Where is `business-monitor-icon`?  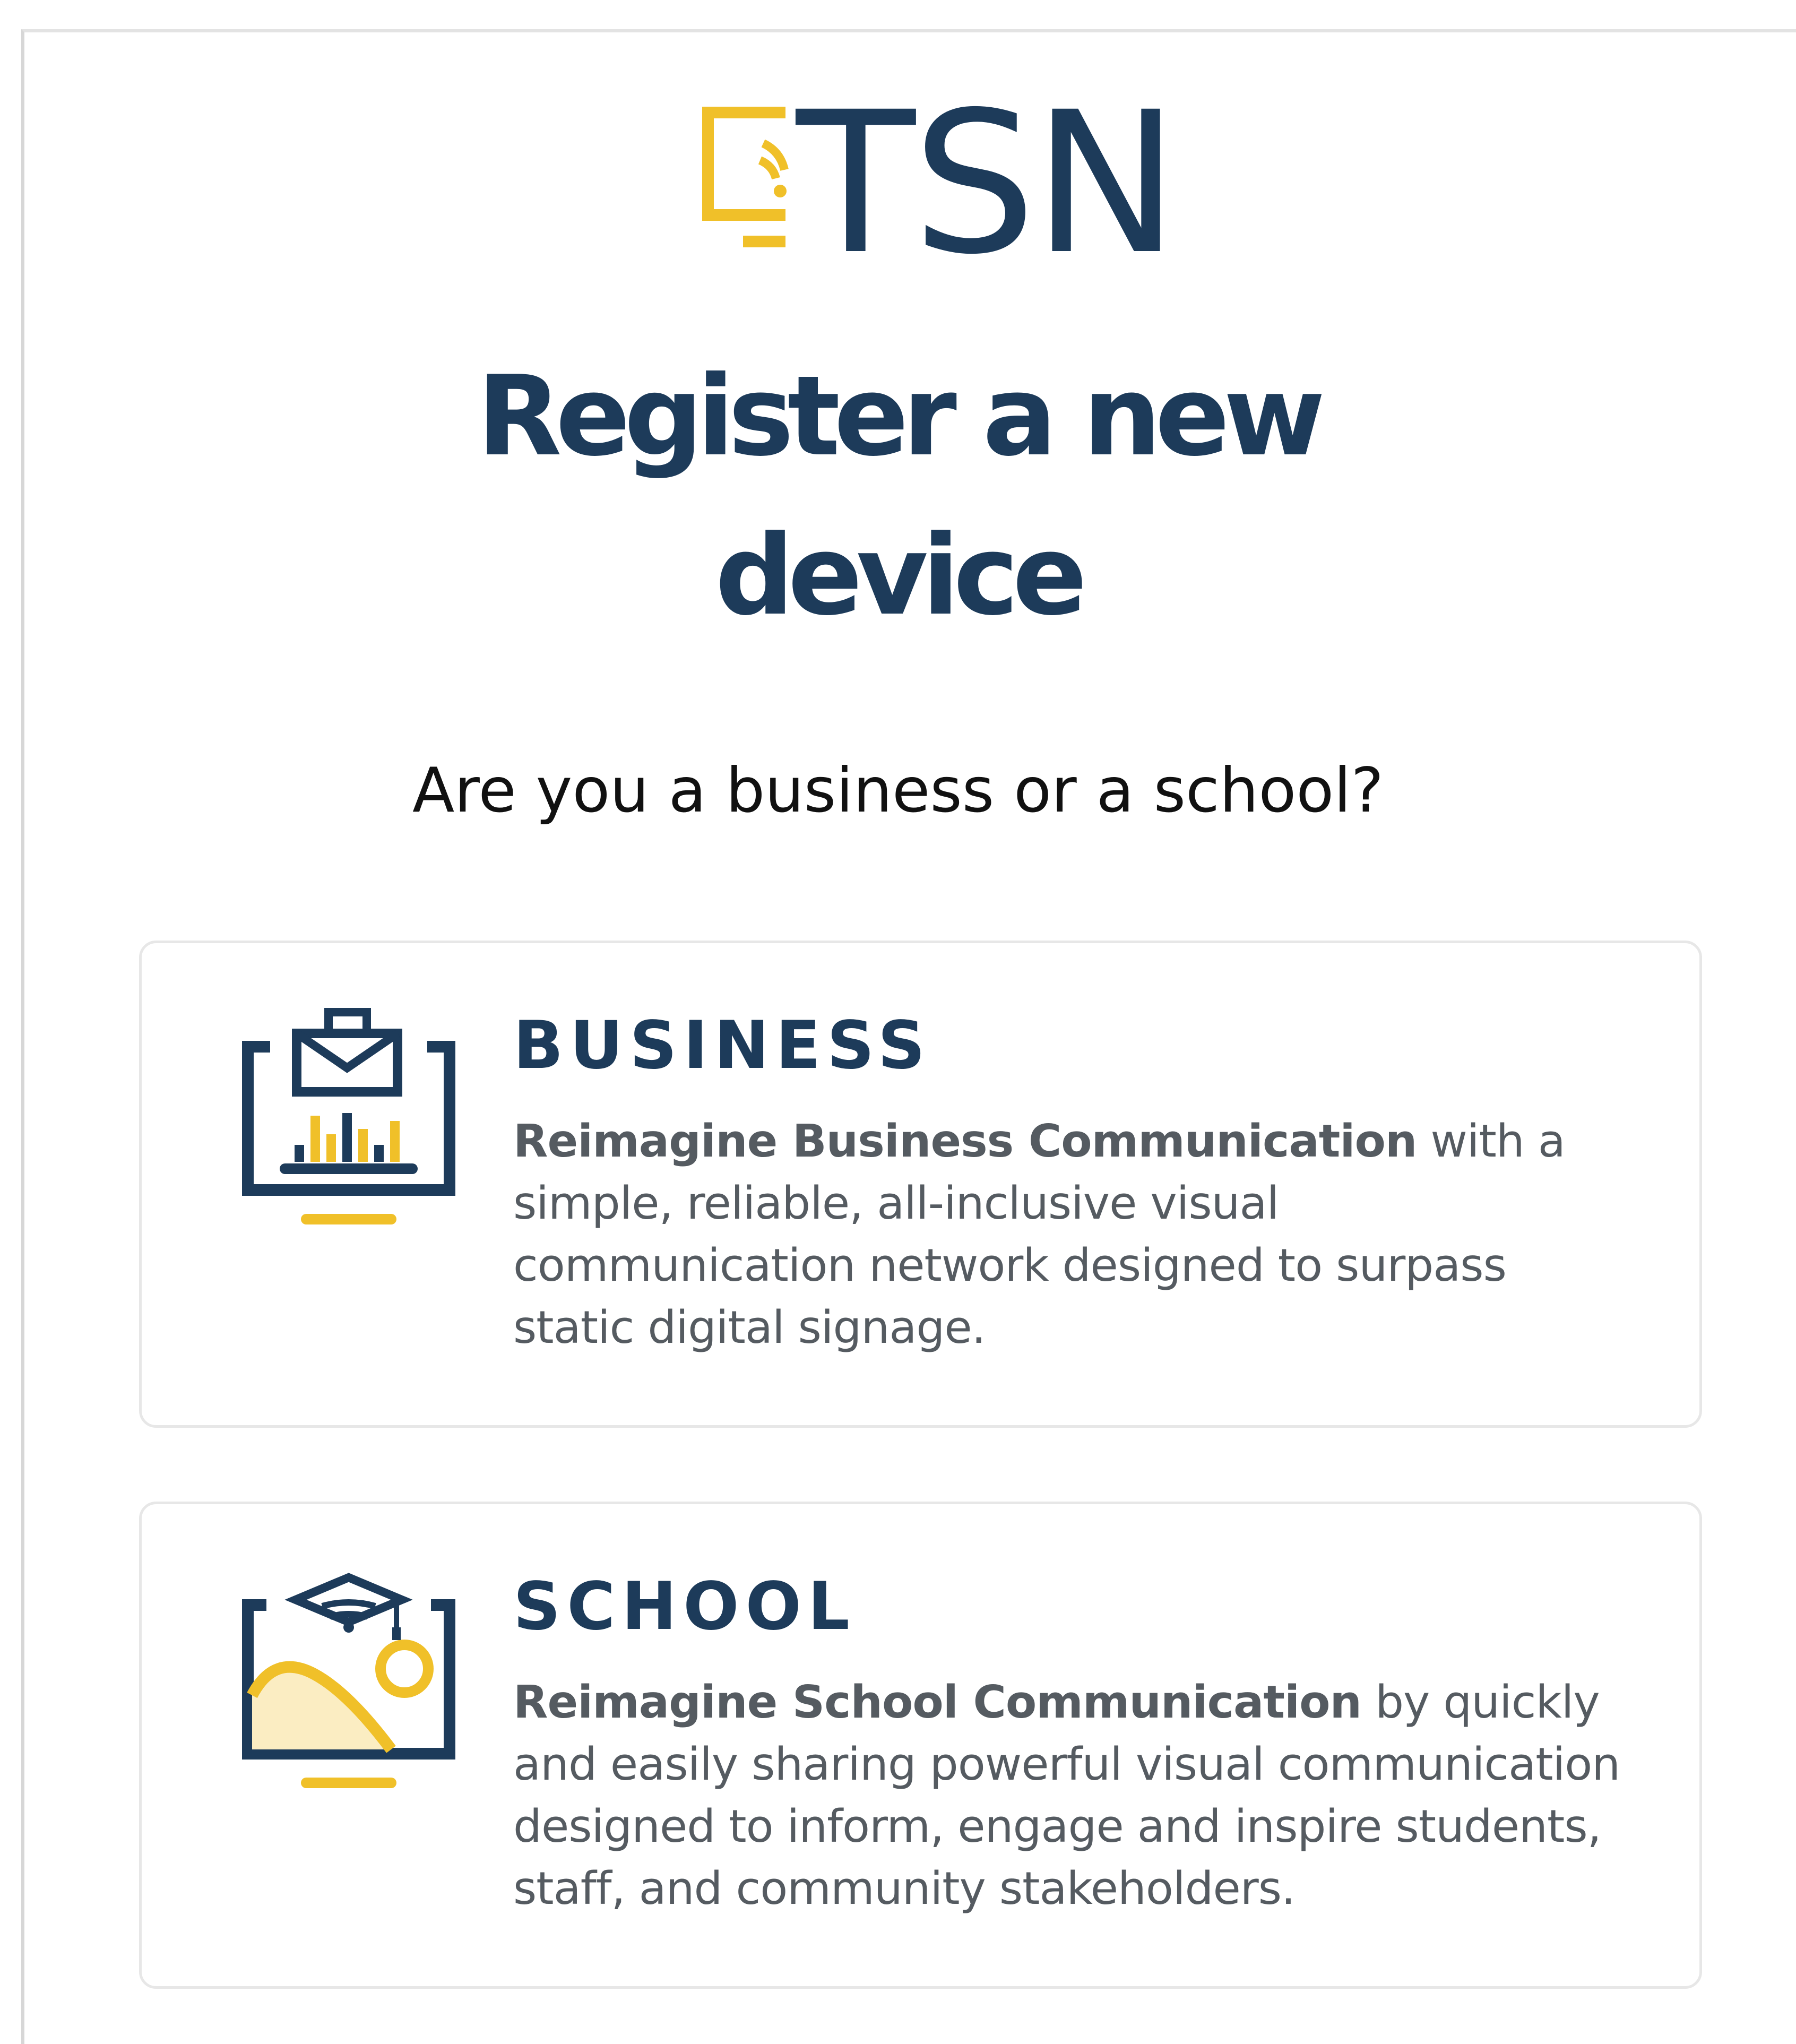 business-monitor-icon is located at coordinates (348, 1116).